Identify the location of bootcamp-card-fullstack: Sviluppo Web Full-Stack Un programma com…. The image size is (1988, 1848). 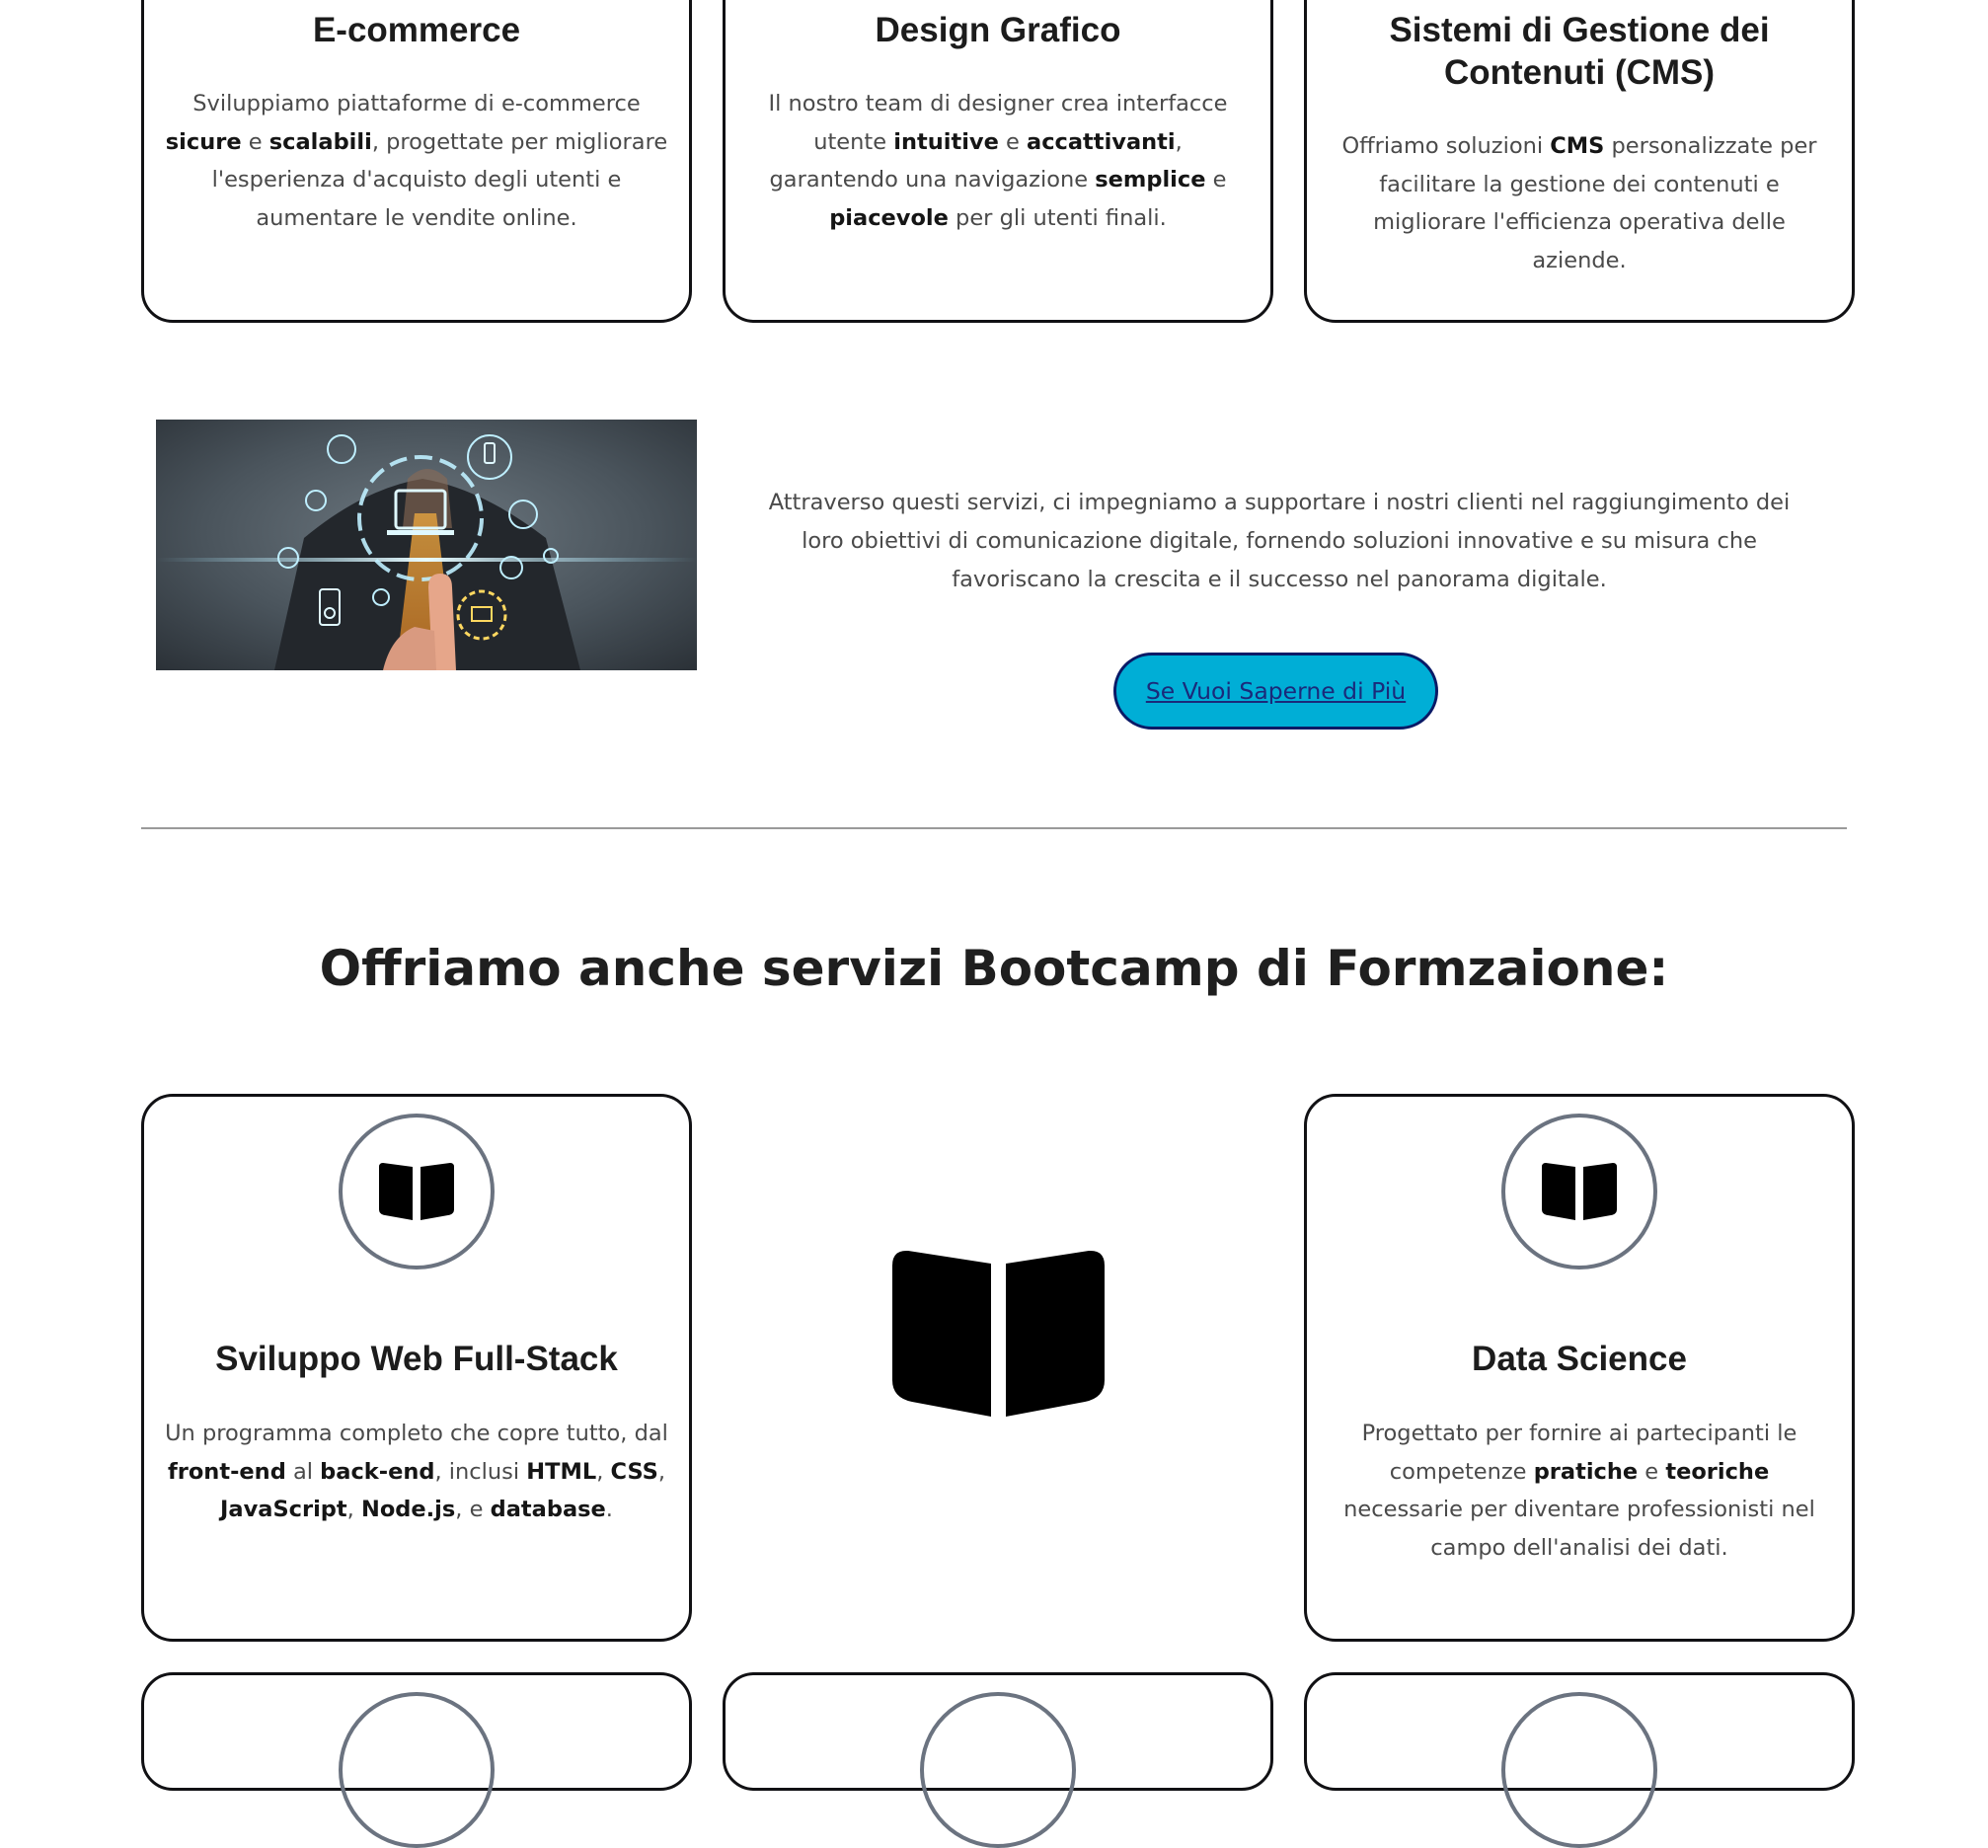
(416, 1368).